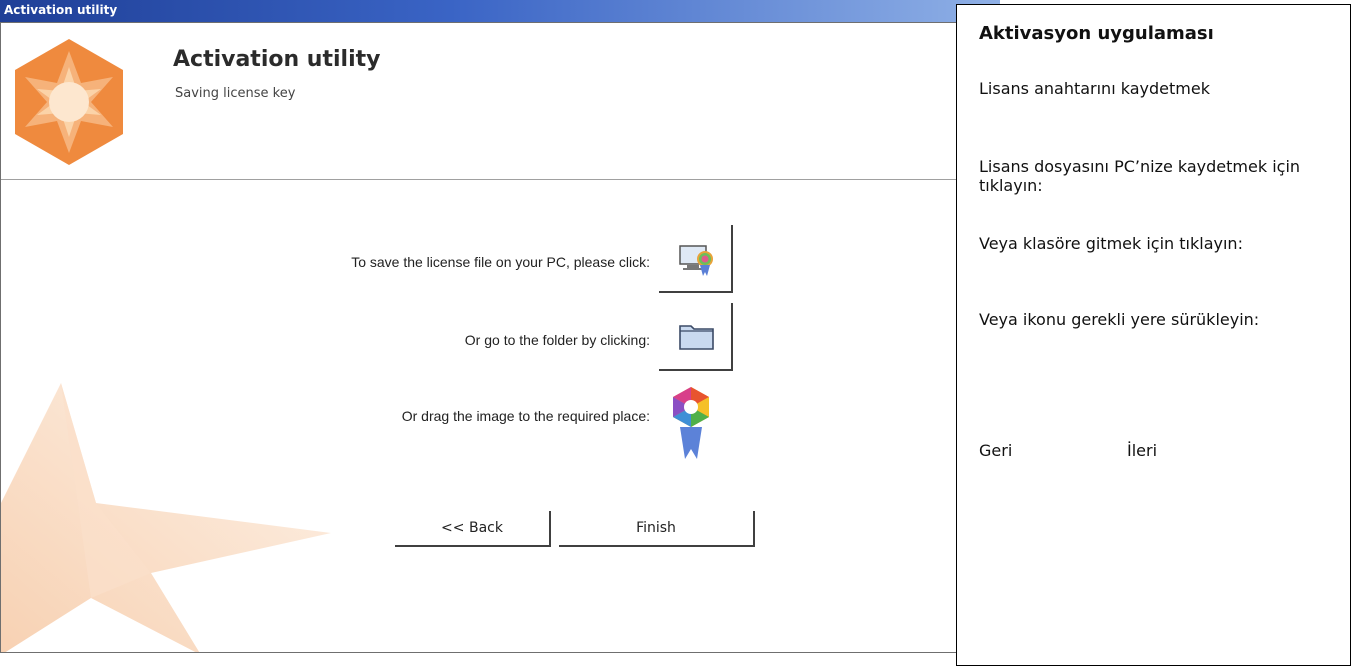 The height and width of the screenshot is (666, 1360). What do you see at coordinates (1111, 243) in the screenshot?
I see `translation-row2: Veya klasöre gitmek için tıklayın:` at bounding box center [1111, 243].